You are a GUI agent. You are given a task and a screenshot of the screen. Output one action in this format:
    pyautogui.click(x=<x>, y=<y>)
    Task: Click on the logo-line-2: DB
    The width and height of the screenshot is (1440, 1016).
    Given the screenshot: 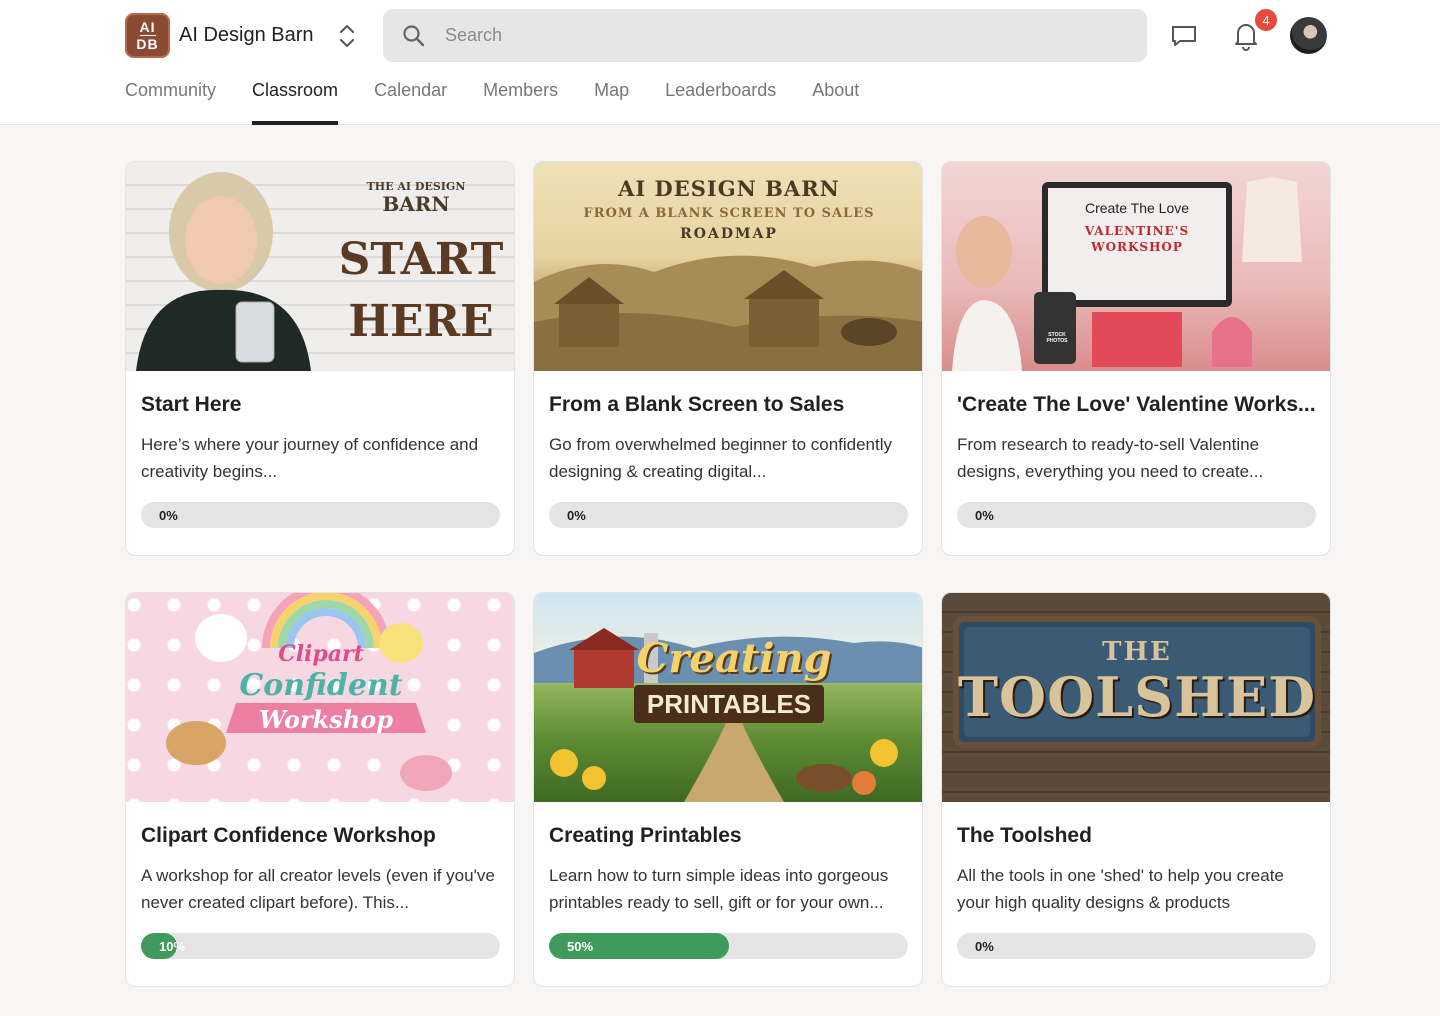 What is the action you would take?
    pyautogui.click(x=147, y=44)
    